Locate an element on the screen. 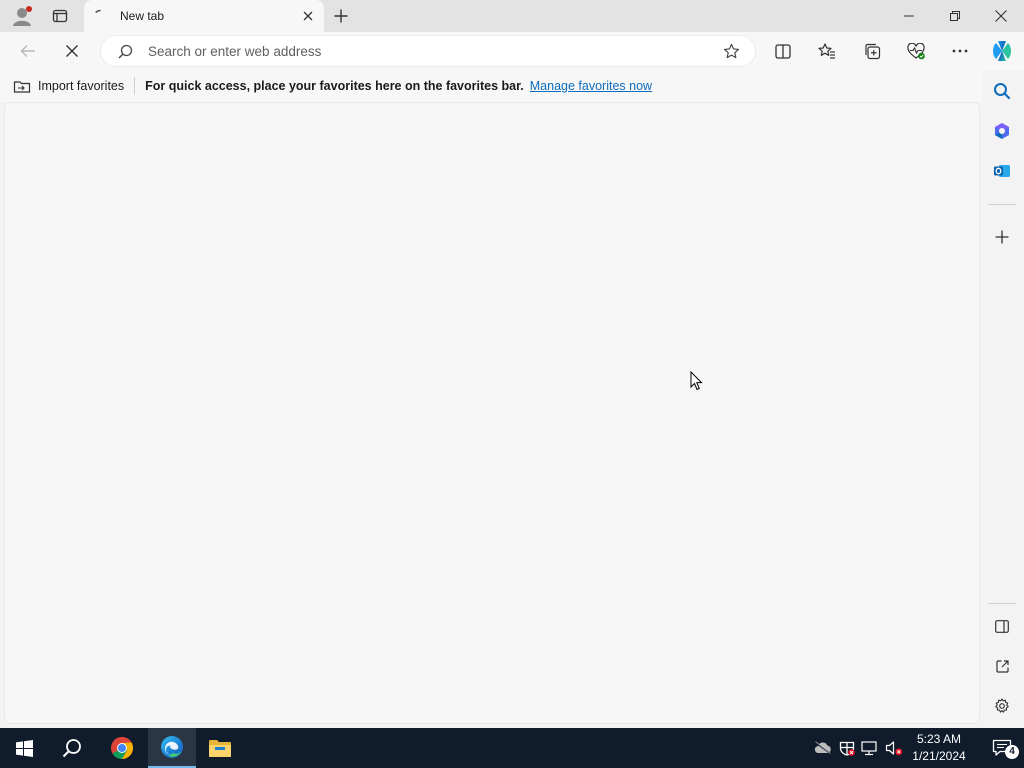 This screenshot has height=768, width=1024. copilot-icon is located at coordinates (1002, 51).